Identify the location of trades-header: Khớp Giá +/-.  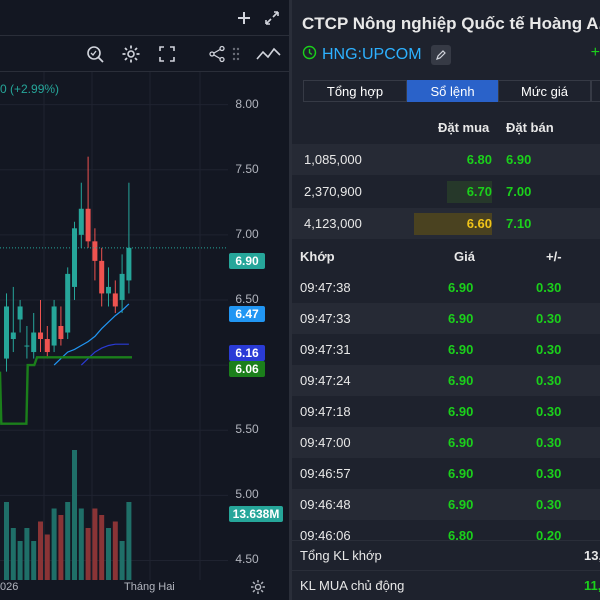
(446, 256).